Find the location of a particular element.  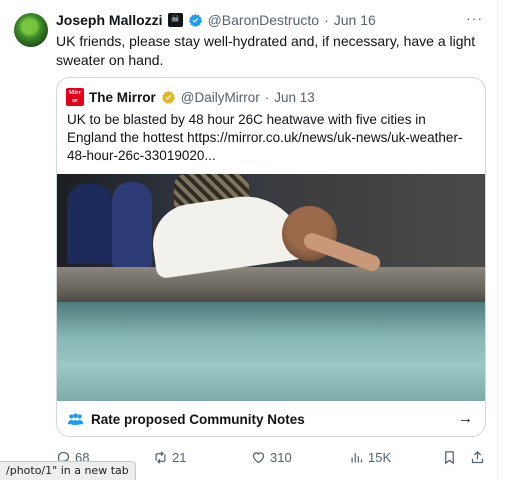

like-button: 310 is located at coordinates (271, 457).